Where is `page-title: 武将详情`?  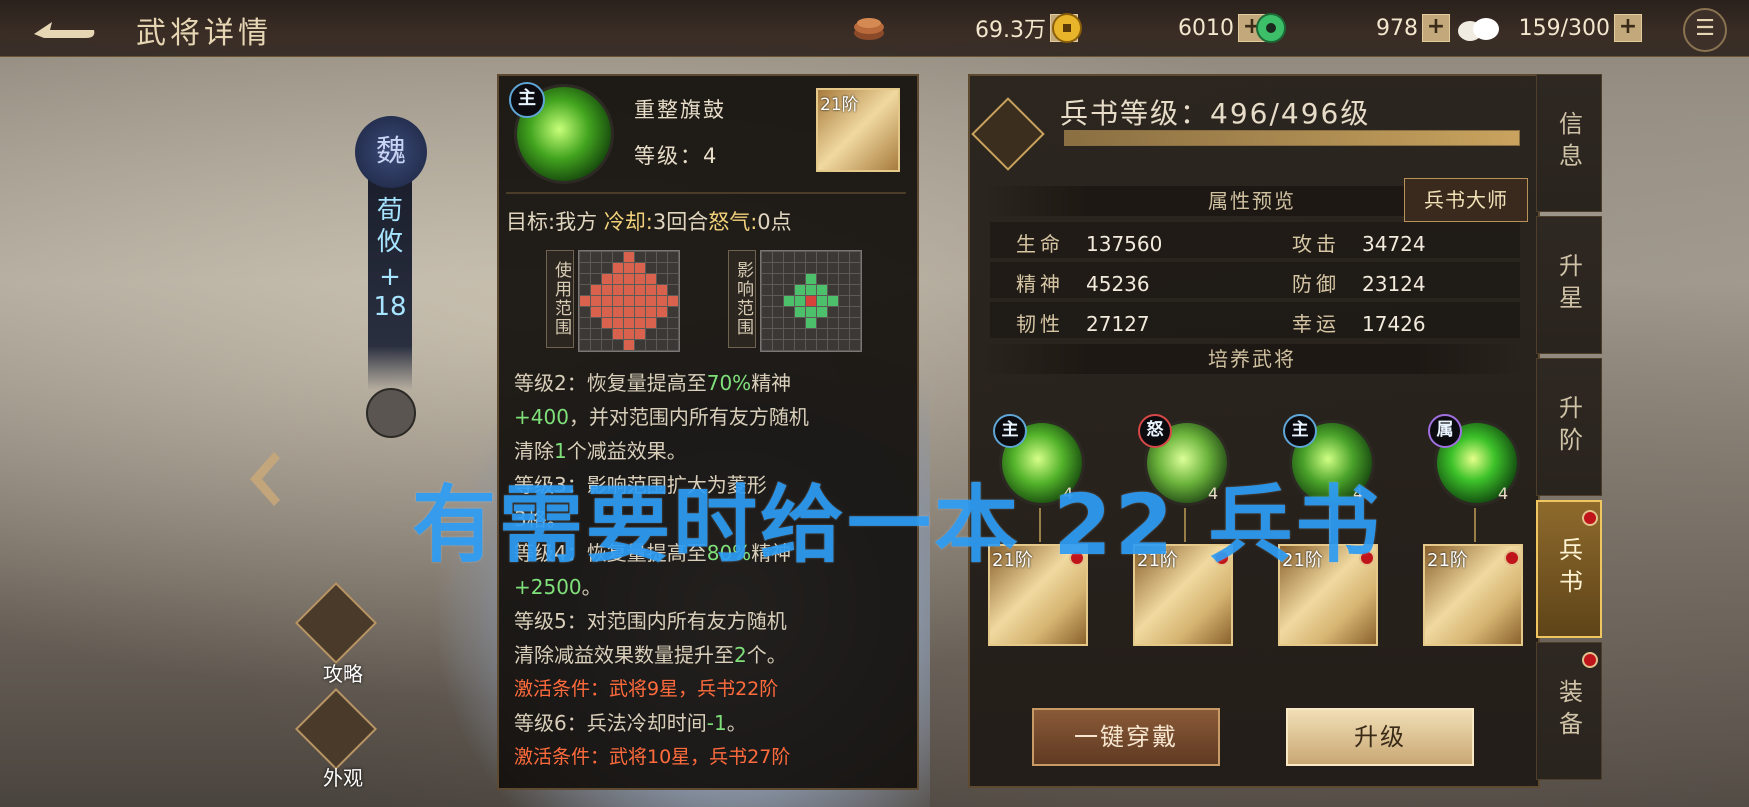
page-title: 武将详情 is located at coordinates (204, 33).